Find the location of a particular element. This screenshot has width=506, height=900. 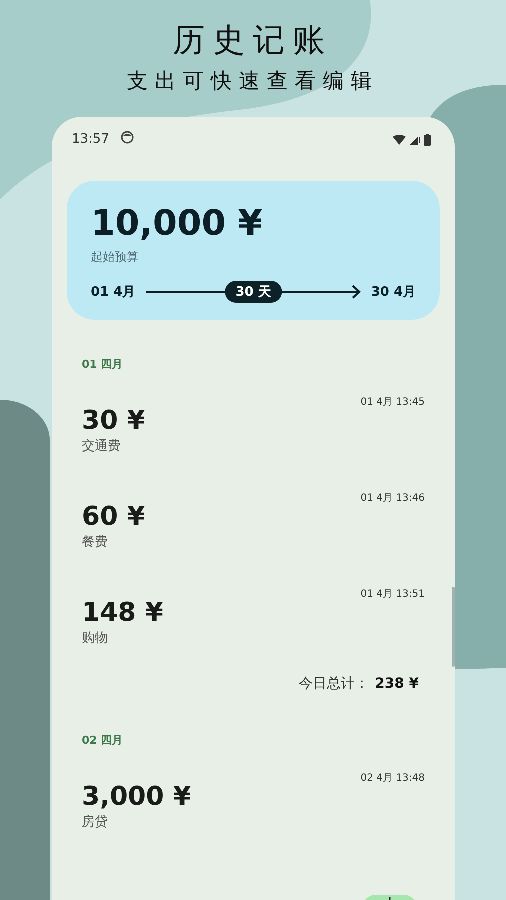

budget-amount: 10,000 ¥ is located at coordinates (177, 224).